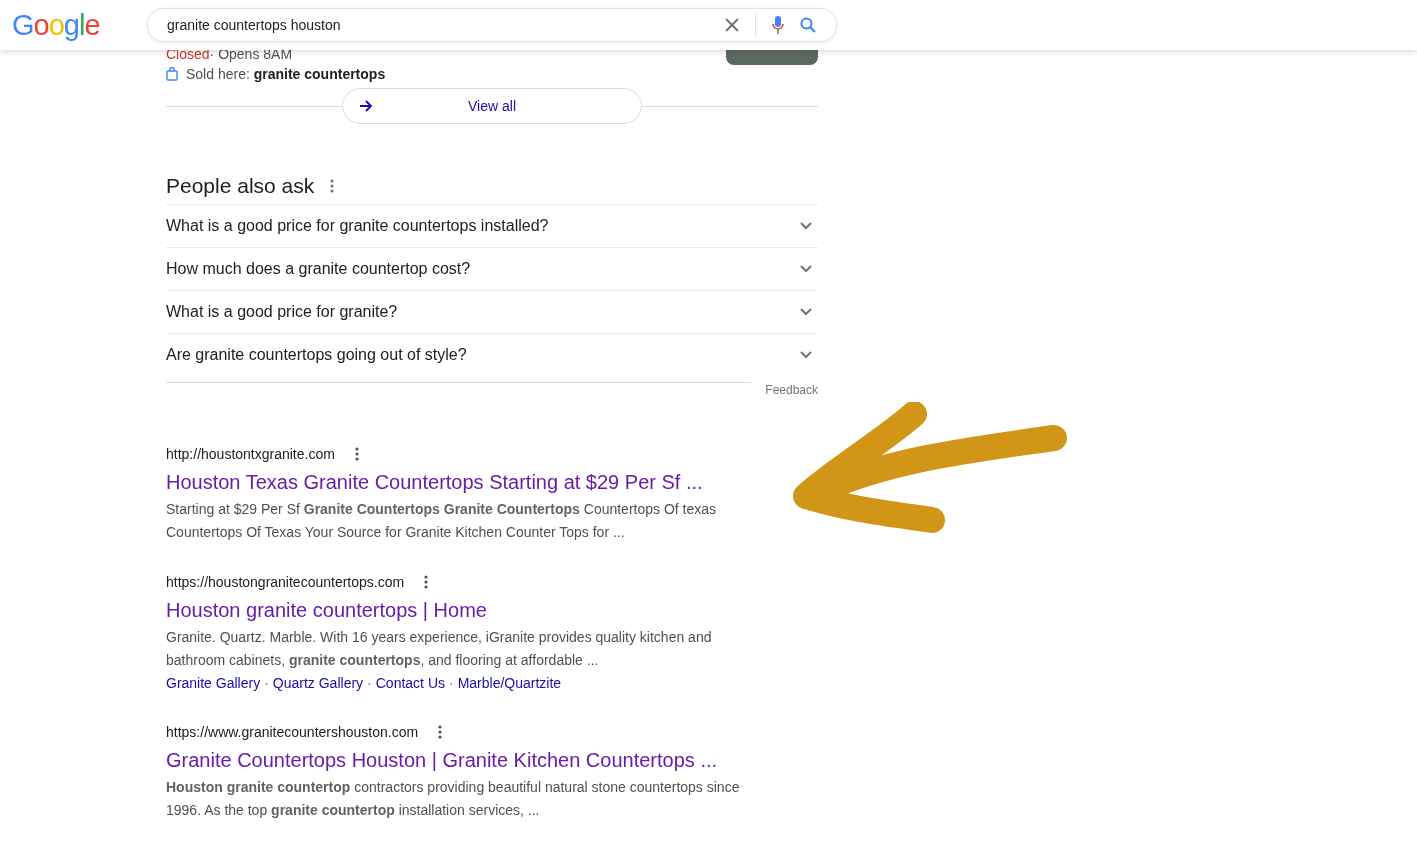 The width and height of the screenshot is (1417, 857). What do you see at coordinates (366, 106) in the screenshot?
I see `arrow-right-icon` at bounding box center [366, 106].